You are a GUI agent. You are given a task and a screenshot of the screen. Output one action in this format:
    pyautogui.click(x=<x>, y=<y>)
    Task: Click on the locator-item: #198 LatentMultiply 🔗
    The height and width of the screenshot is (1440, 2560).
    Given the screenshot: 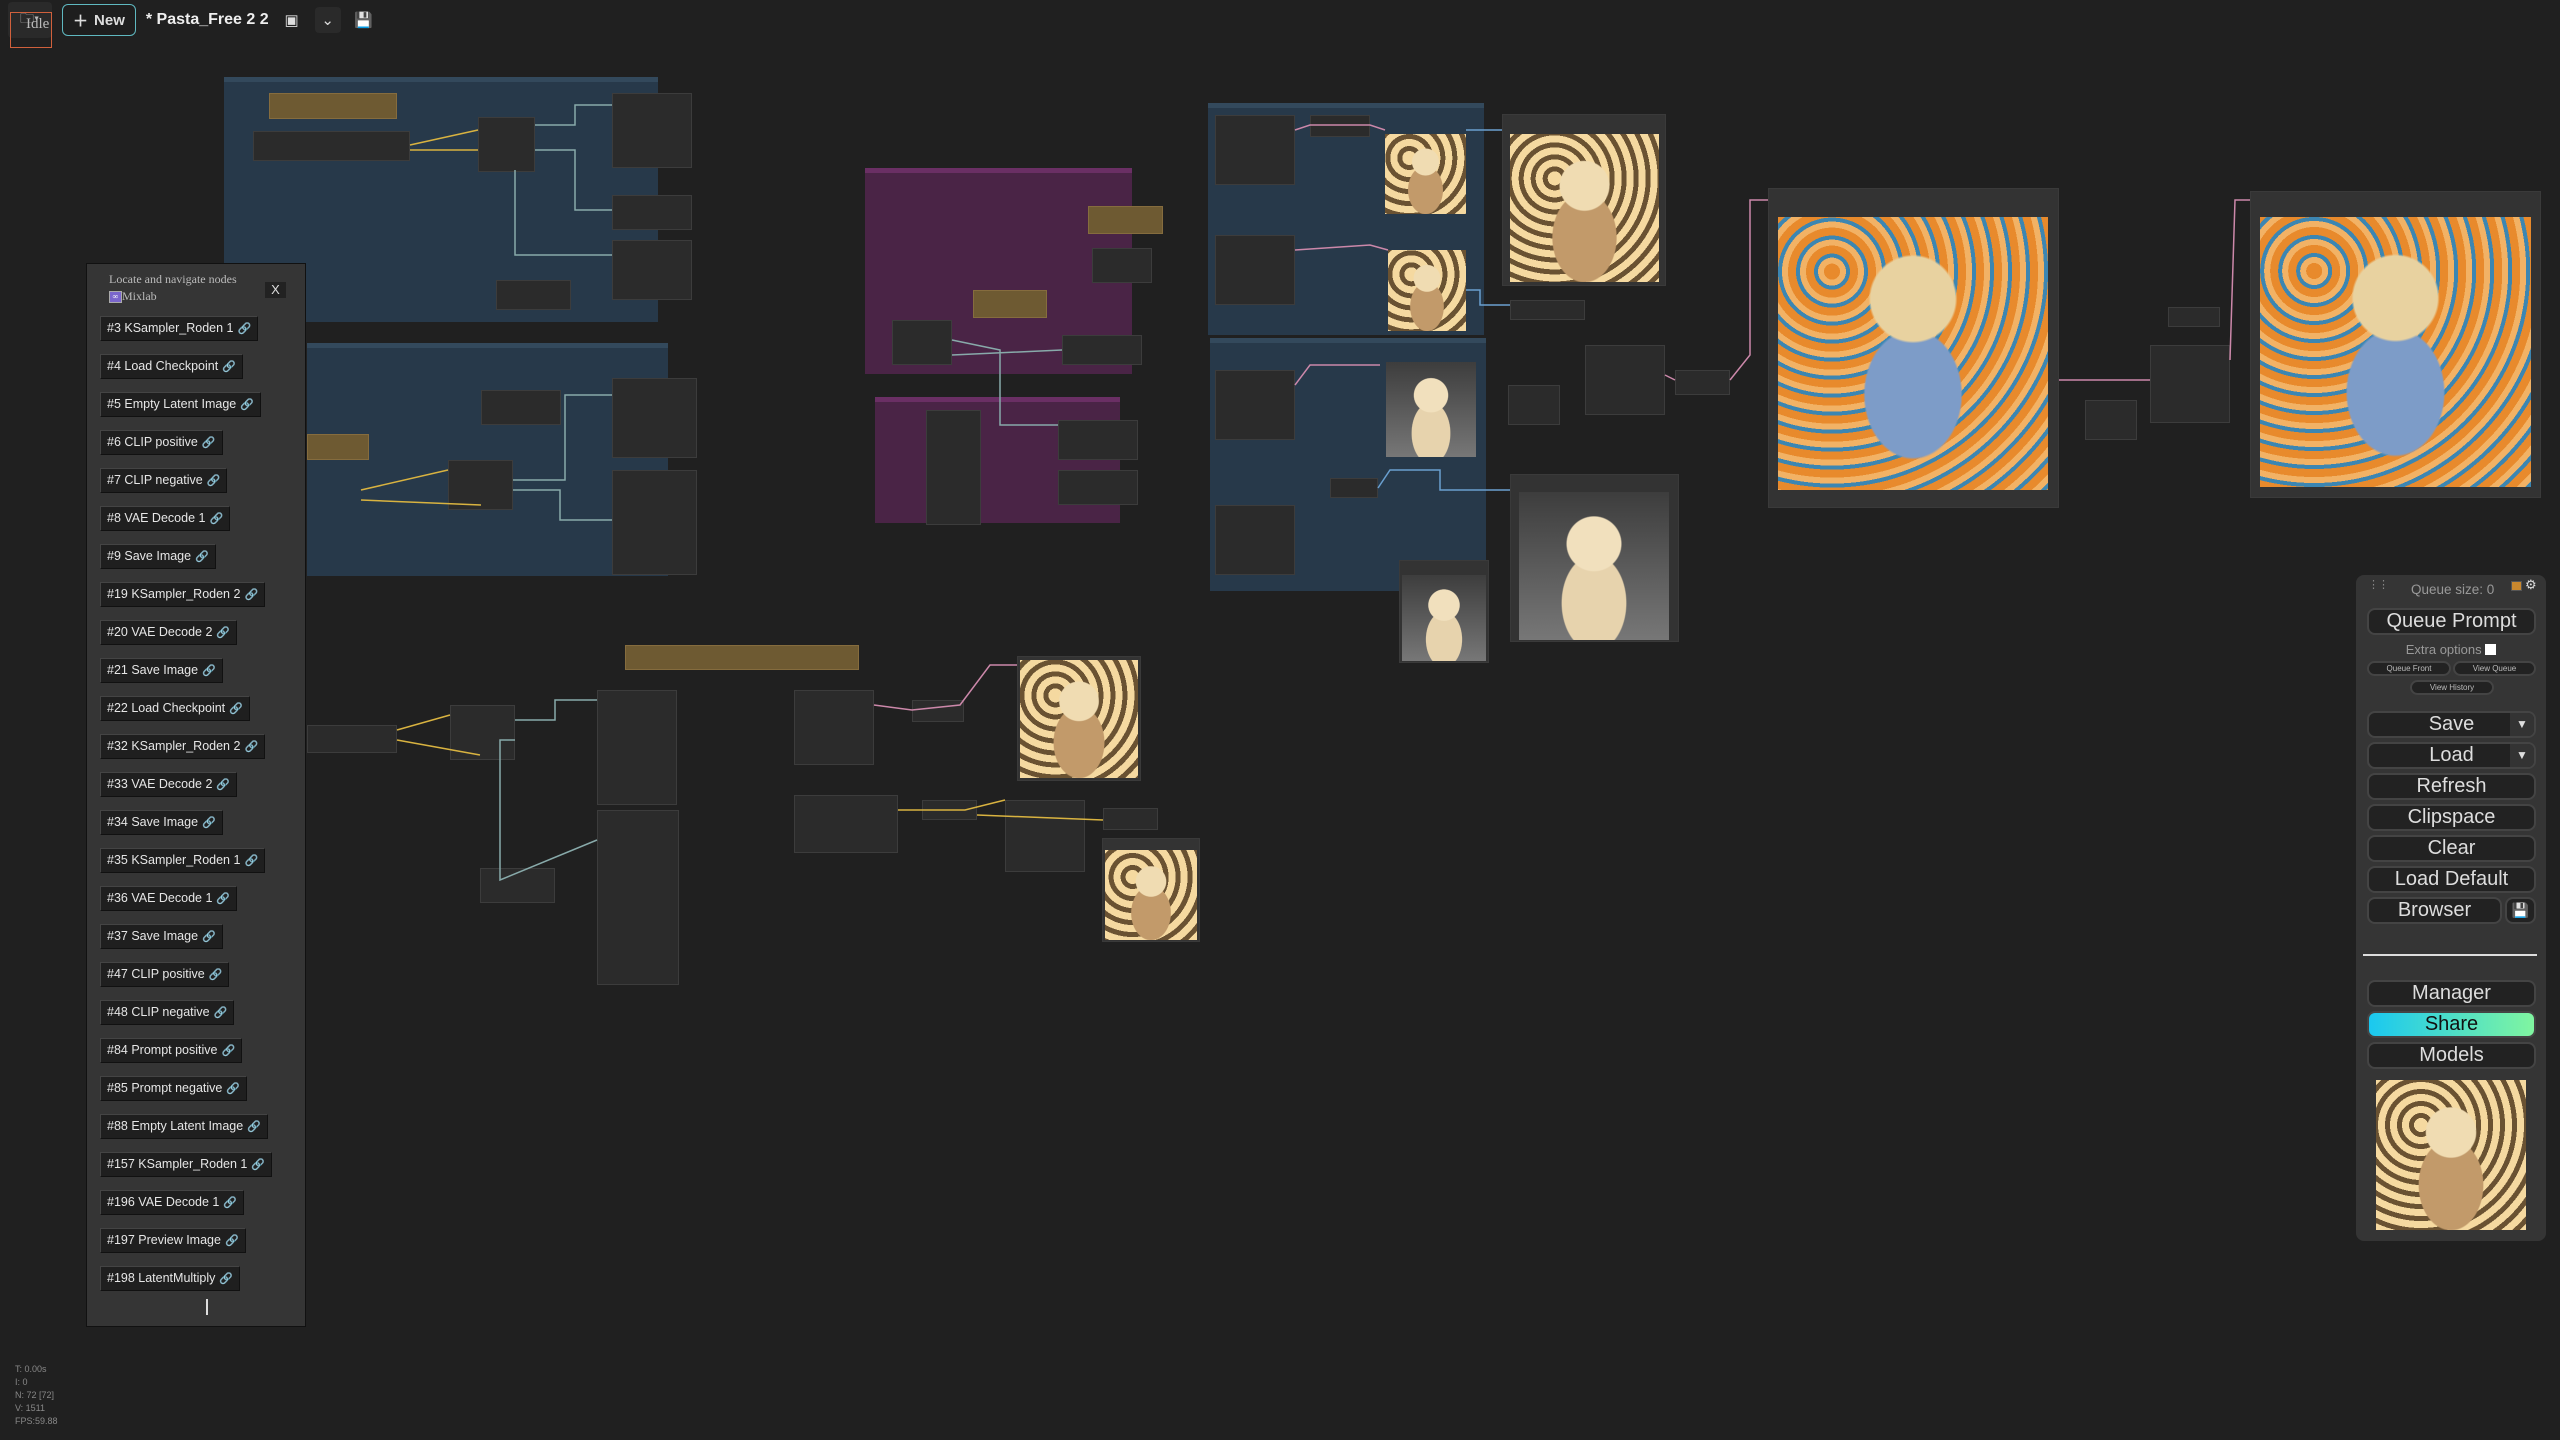 What is the action you would take?
    pyautogui.click(x=170, y=1278)
    